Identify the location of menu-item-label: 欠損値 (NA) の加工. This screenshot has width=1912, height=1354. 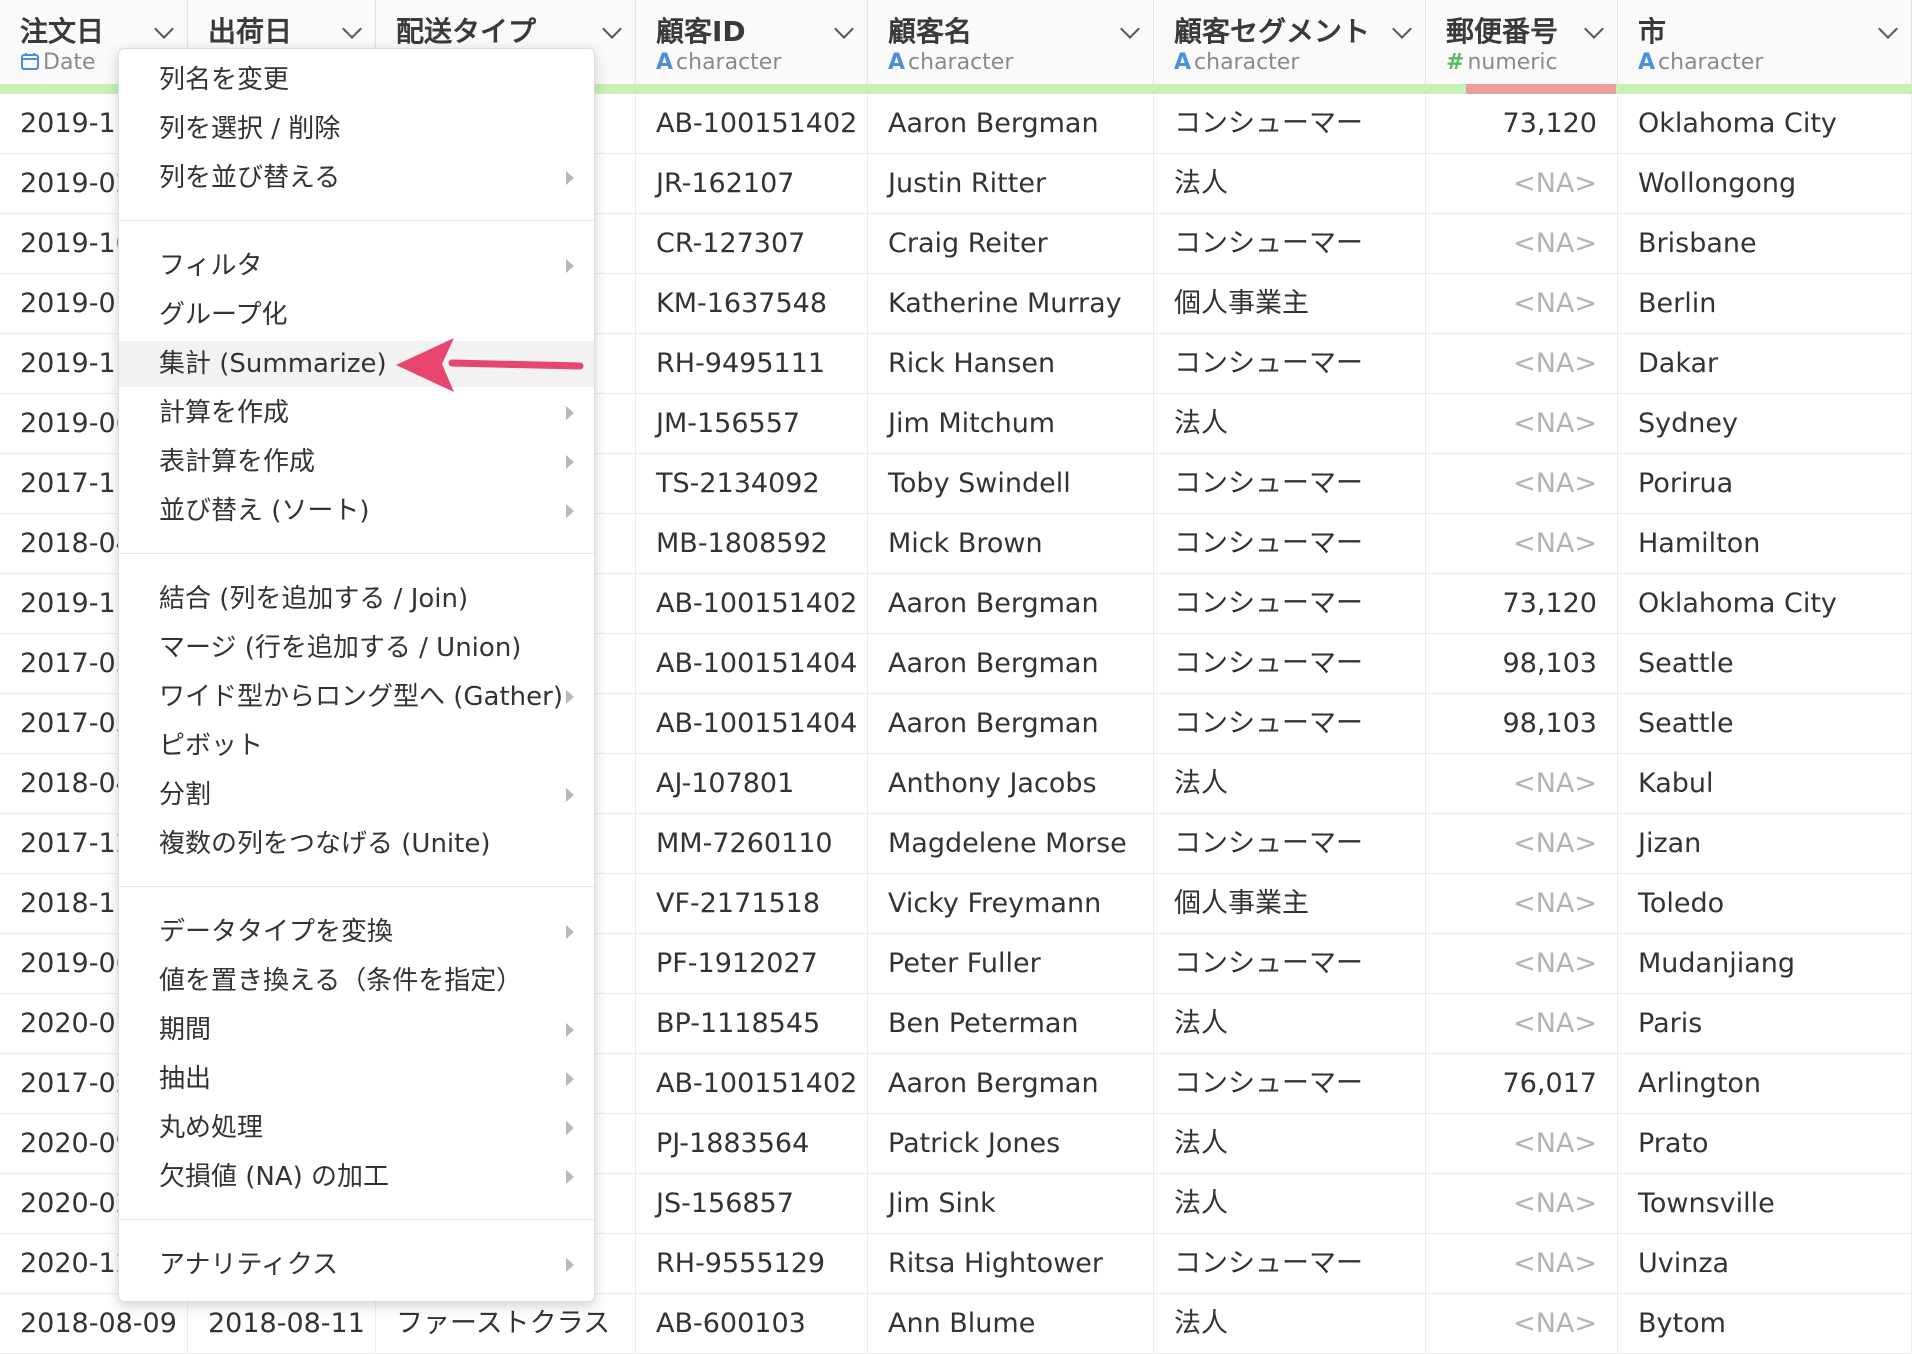
(274, 1177).